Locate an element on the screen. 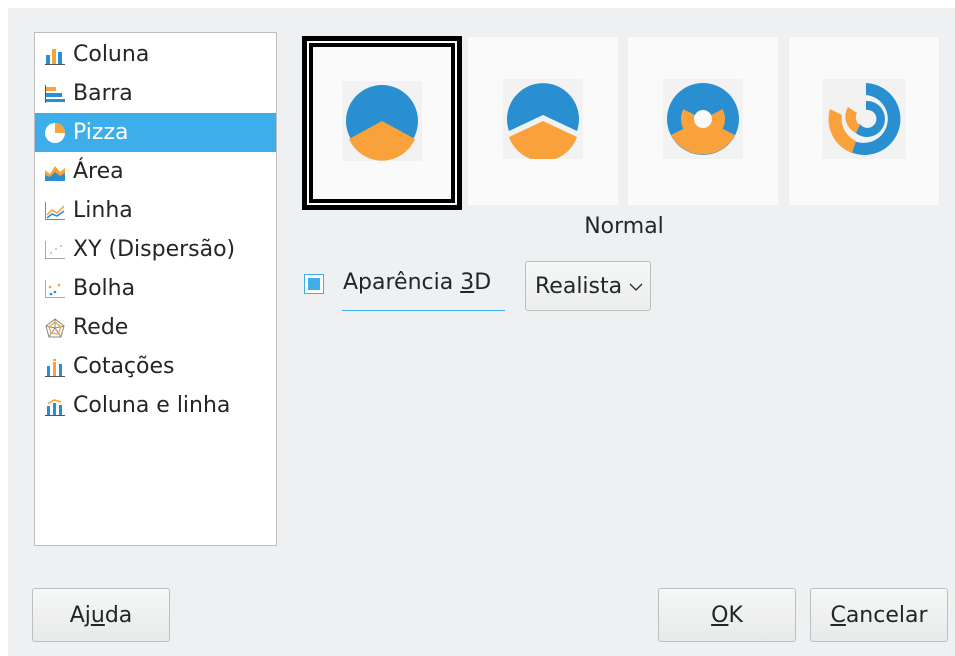  pie-chart-icon is located at coordinates (55, 133).